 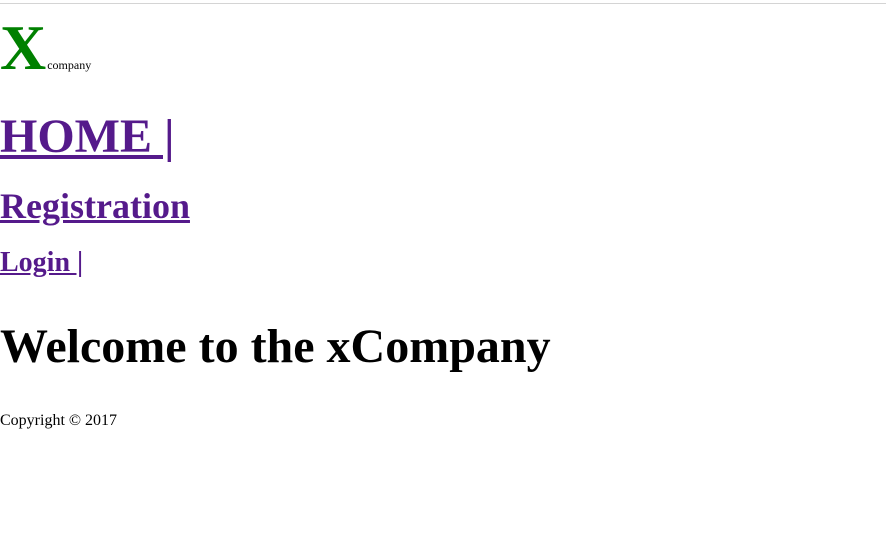 I want to click on nav-link-home: HOME |, so click(x=87, y=137).